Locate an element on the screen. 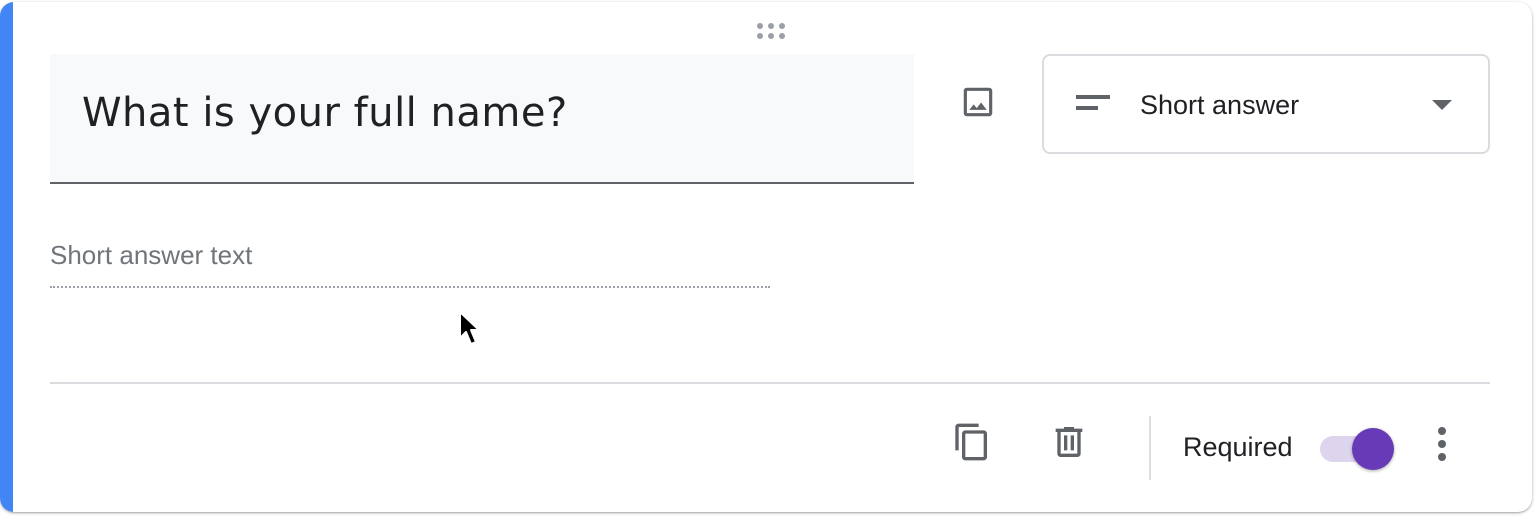 The width and height of the screenshot is (1536, 520). question-title-text: What is your full name? is located at coordinates (325, 113).